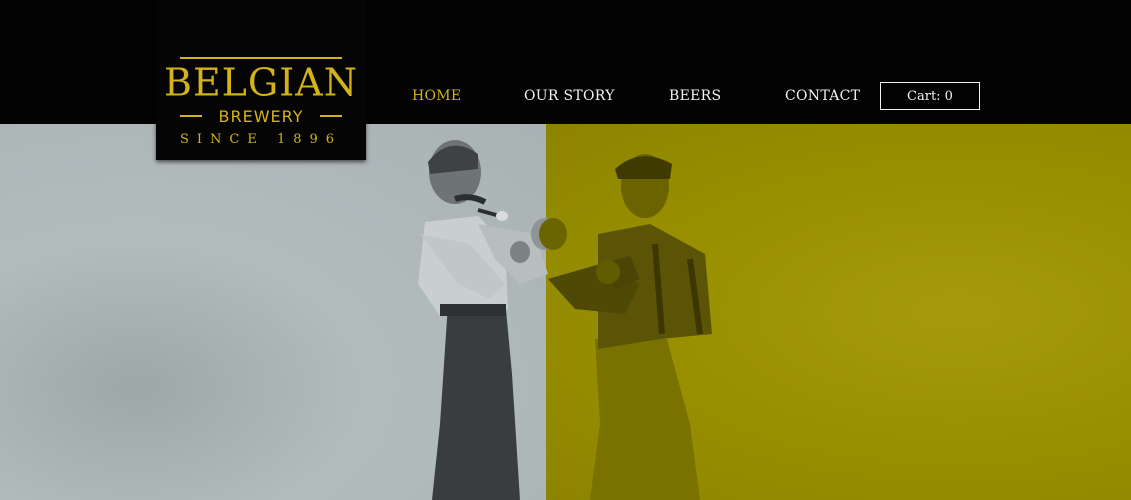 This screenshot has height=500, width=1131. Describe the element at coordinates (822, 96) in the screenshot. I see `nav-contact: CONTACT` at that location.